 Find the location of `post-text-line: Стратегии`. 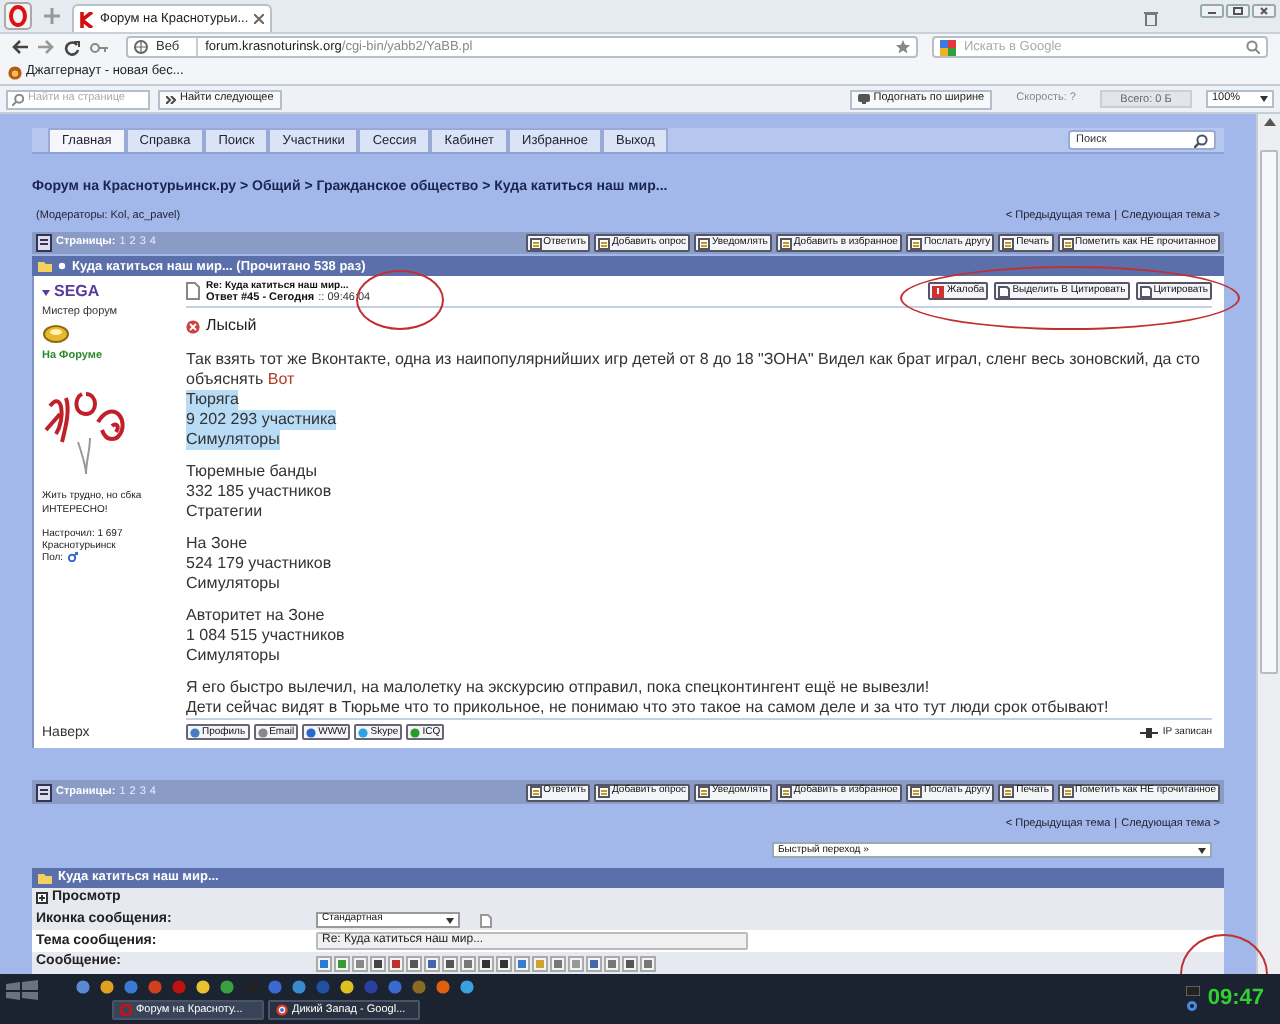

post-text-line: Стратегии is located at coordinates (224, 512).